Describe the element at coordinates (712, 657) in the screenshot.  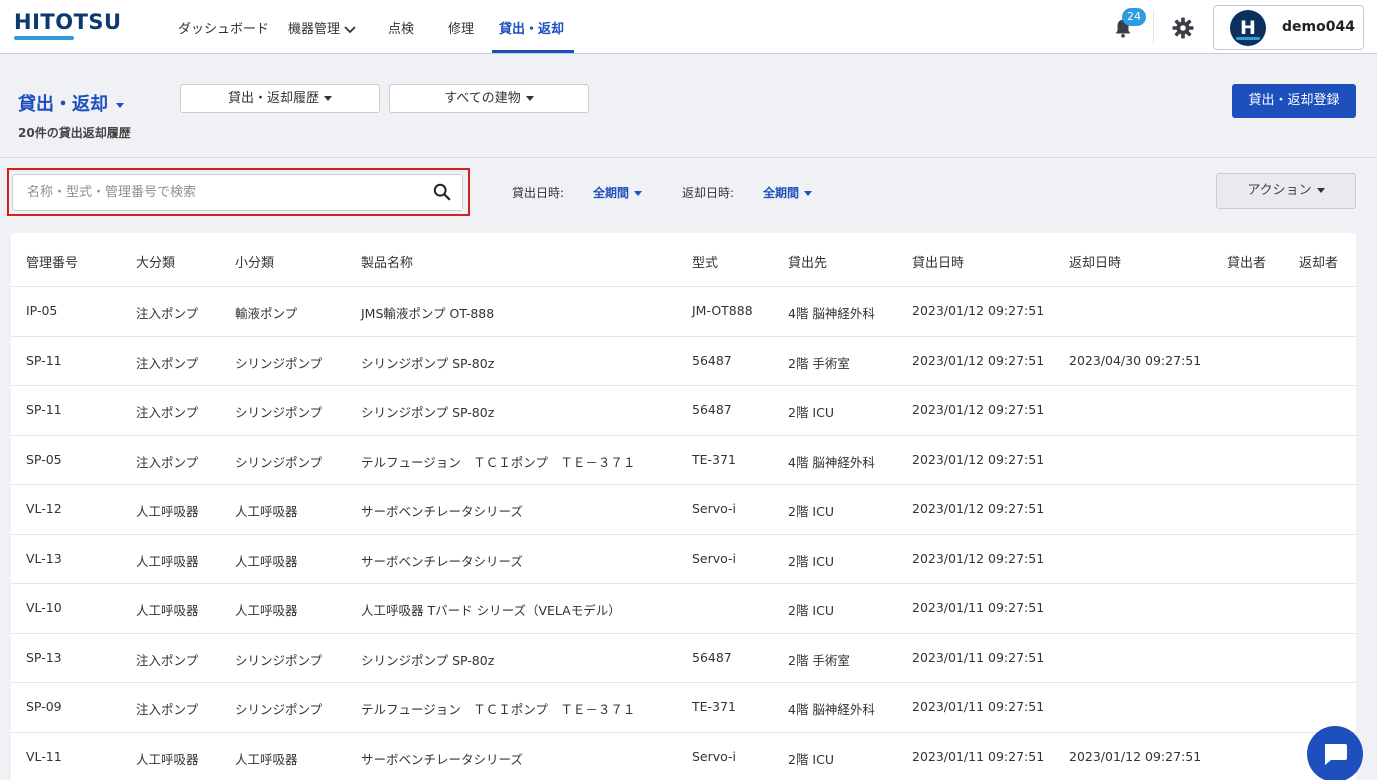
I see `cell-model: 56487` at that location.